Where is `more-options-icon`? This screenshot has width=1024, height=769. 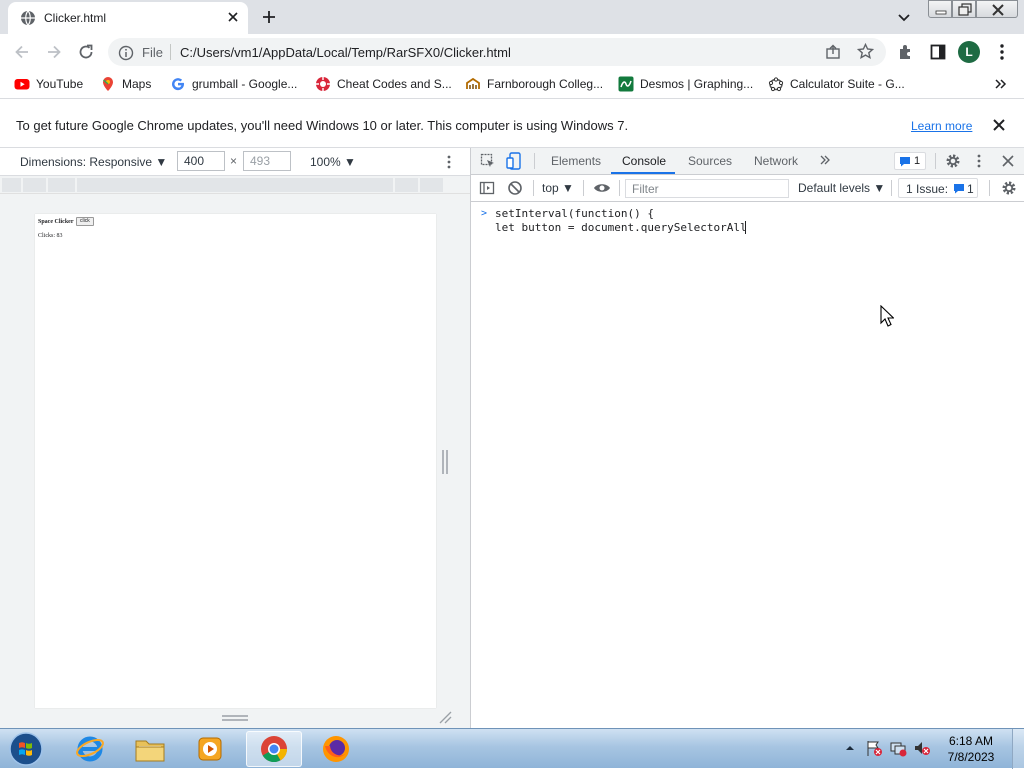 more-options-icon is located at coordinates (449, 162).